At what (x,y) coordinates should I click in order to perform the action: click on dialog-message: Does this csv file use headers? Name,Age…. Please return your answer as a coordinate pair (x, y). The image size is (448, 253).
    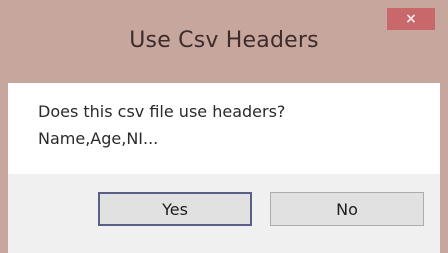
    Looking at the image, I should click on (162, 125).